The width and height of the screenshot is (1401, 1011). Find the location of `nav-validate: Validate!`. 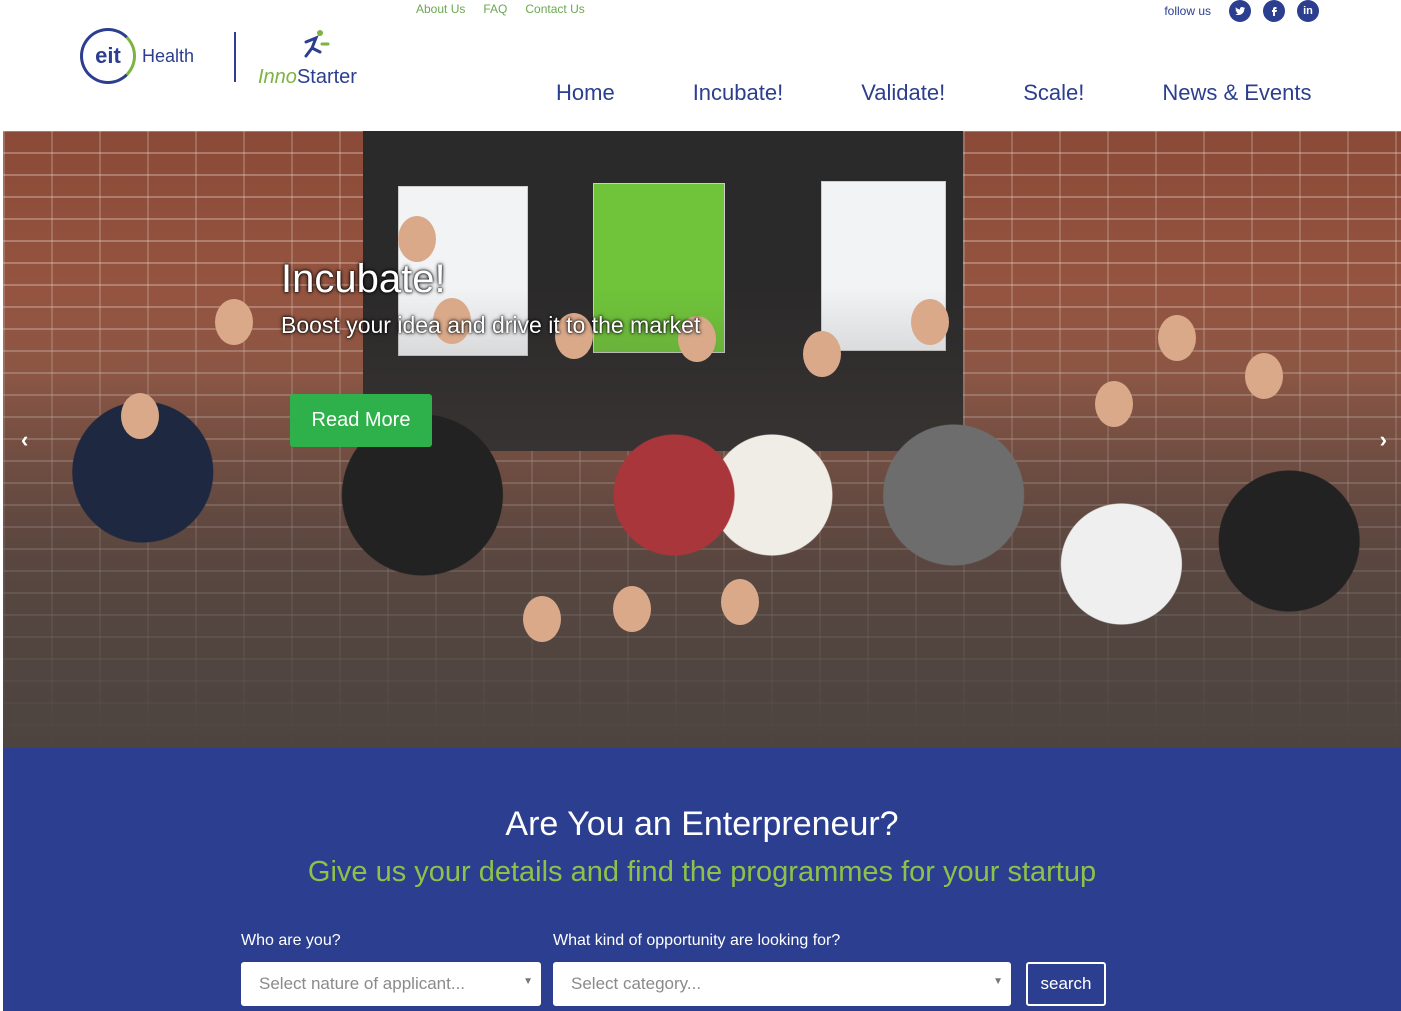

nav-validate: Validate! is located at coordinates (903, 93).